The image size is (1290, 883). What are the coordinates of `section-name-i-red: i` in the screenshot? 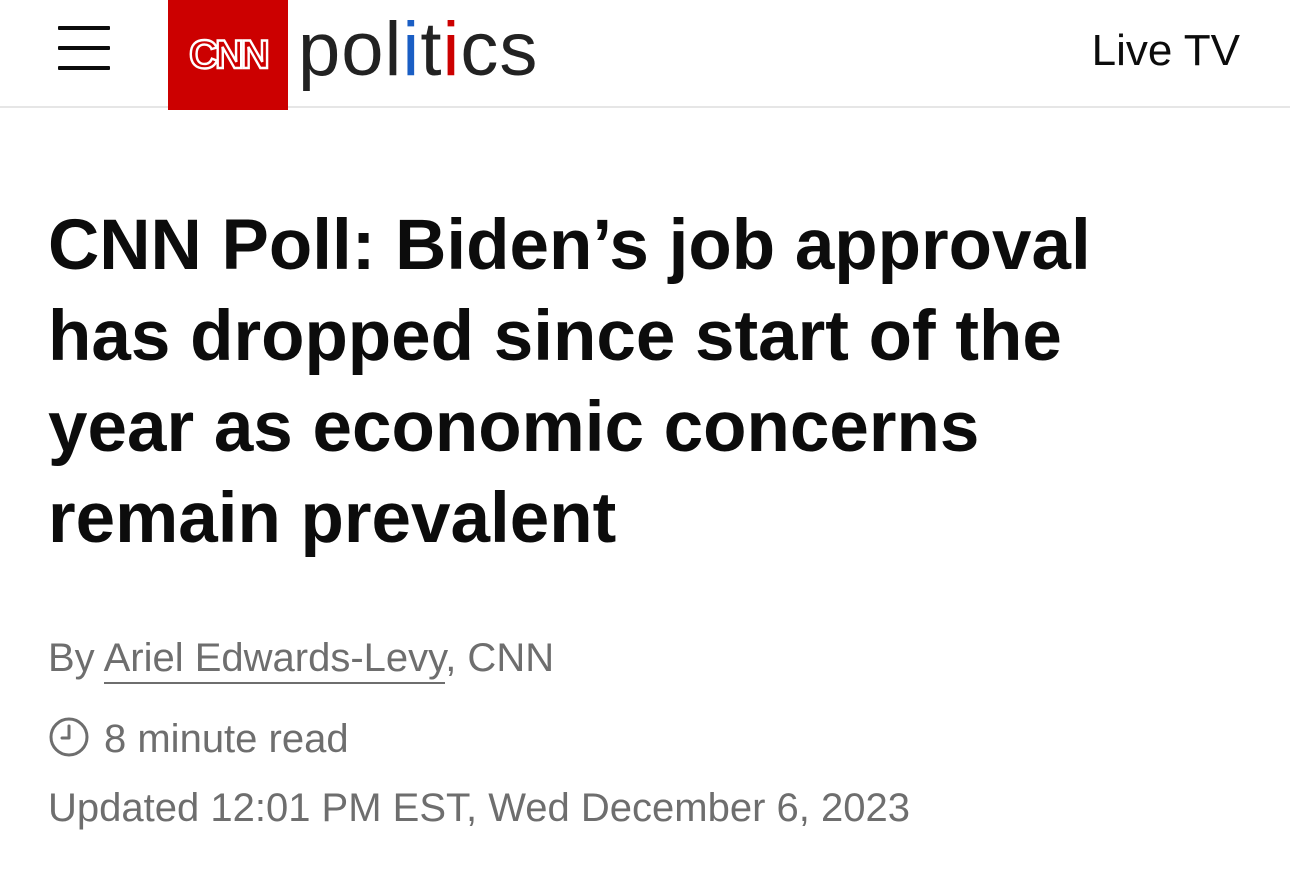 It's located at (451, 49).